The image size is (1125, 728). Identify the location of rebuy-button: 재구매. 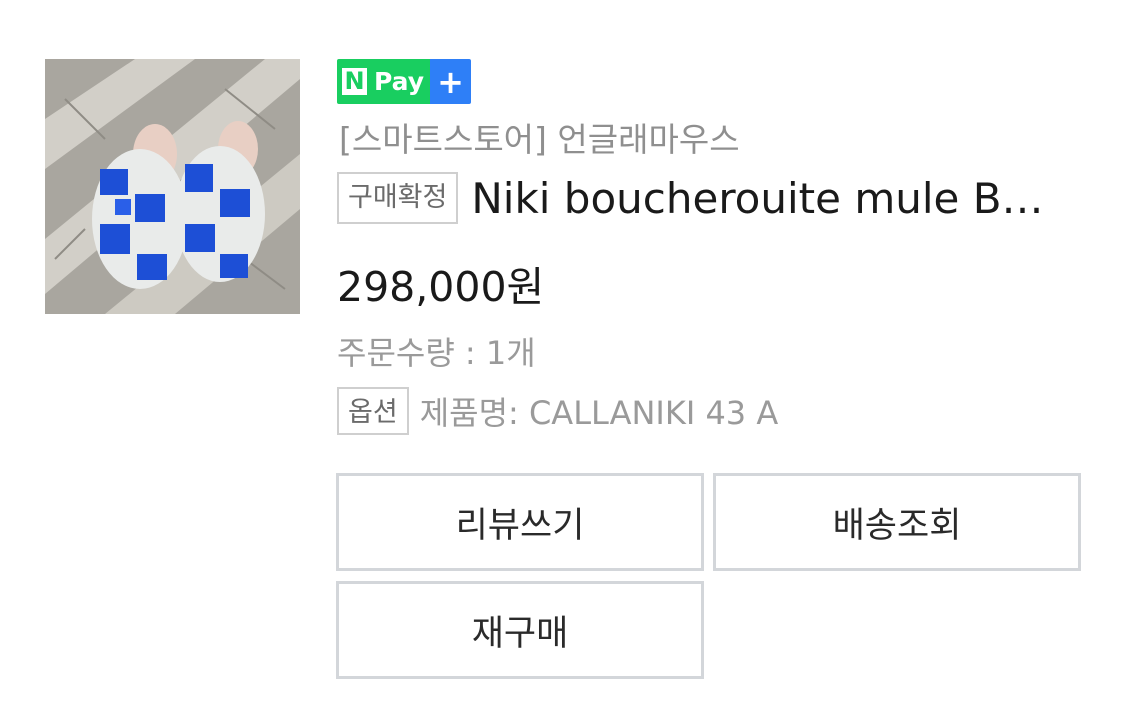
(520, 630).